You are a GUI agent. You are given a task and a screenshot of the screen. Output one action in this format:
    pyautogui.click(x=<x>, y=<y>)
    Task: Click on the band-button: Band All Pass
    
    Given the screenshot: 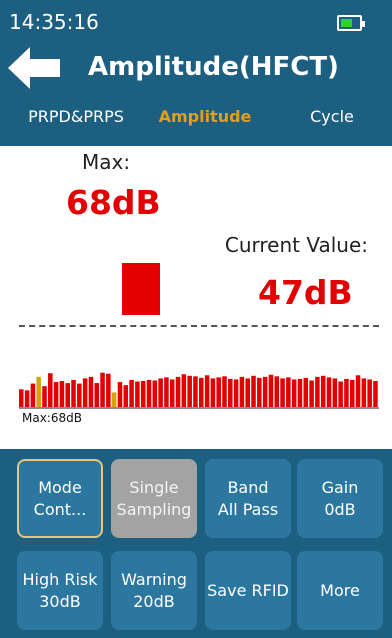 What is the action you would take?
    pyautogui.click(x=248, y=498)
    